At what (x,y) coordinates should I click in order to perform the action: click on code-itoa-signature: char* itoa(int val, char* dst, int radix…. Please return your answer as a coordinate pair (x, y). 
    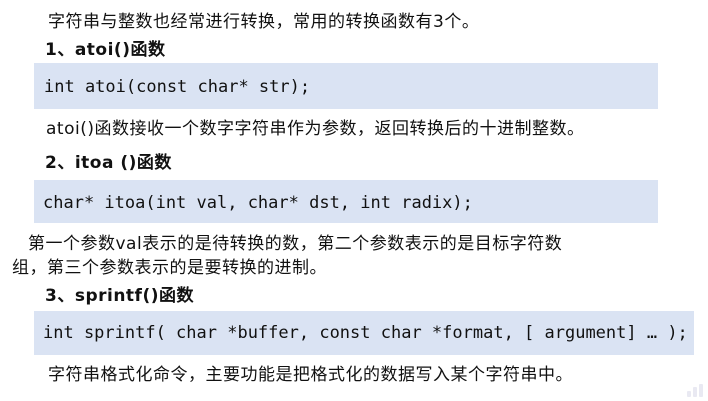
    Looking at the image, I should click on (258, 203).